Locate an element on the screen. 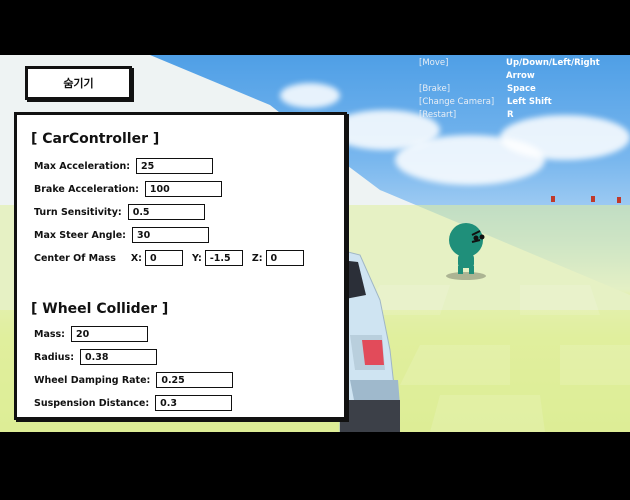 This screenshot has width=630, height=500. mass-label: Mass: is located at coordinates (49, 334).